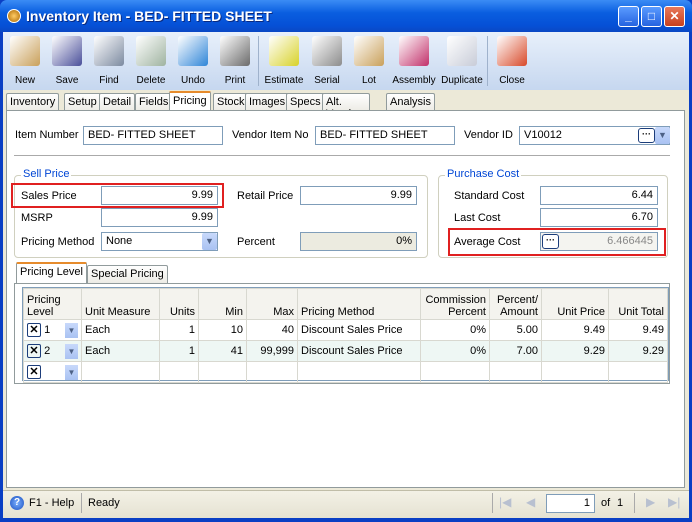 The height and width of the screenshot is (522, 692). Describe the element at coordinates (193, 62) in the screenshot. I see `toolbar-undo-button: Undo` at that location.